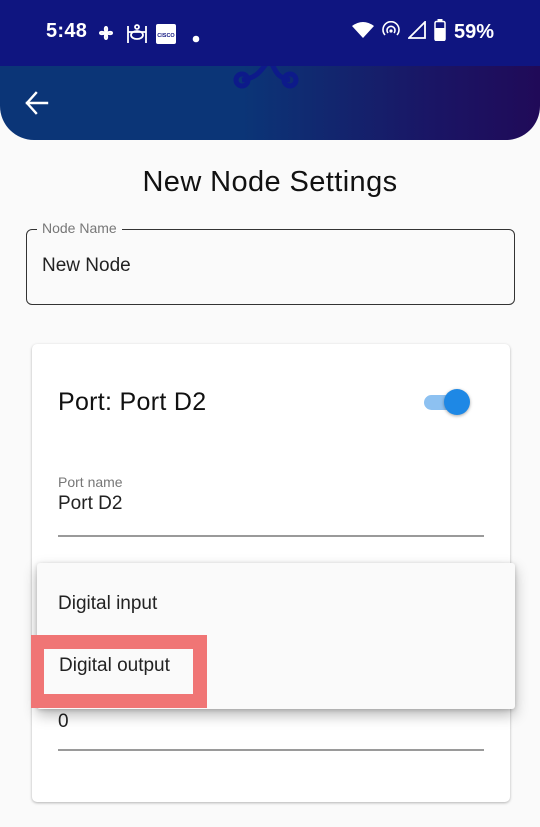 Image resolution: width=540 pixels, height=827 pixels. I want to click on port-name-label: Port name, so click(90, 482).